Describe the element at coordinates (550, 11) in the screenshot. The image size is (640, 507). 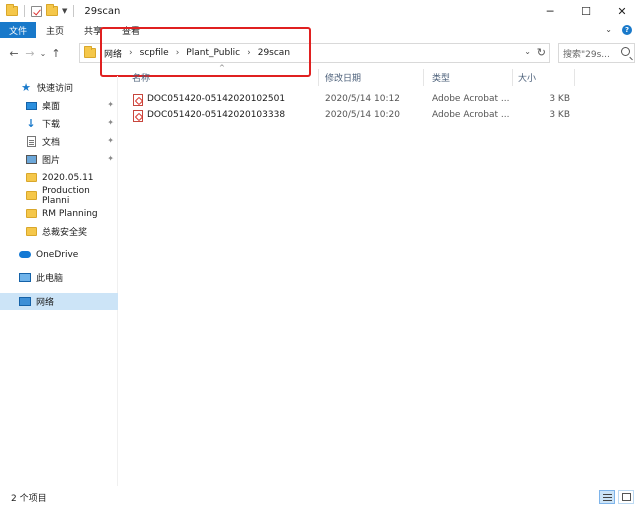
I see `minimize-button: ─` at that location.